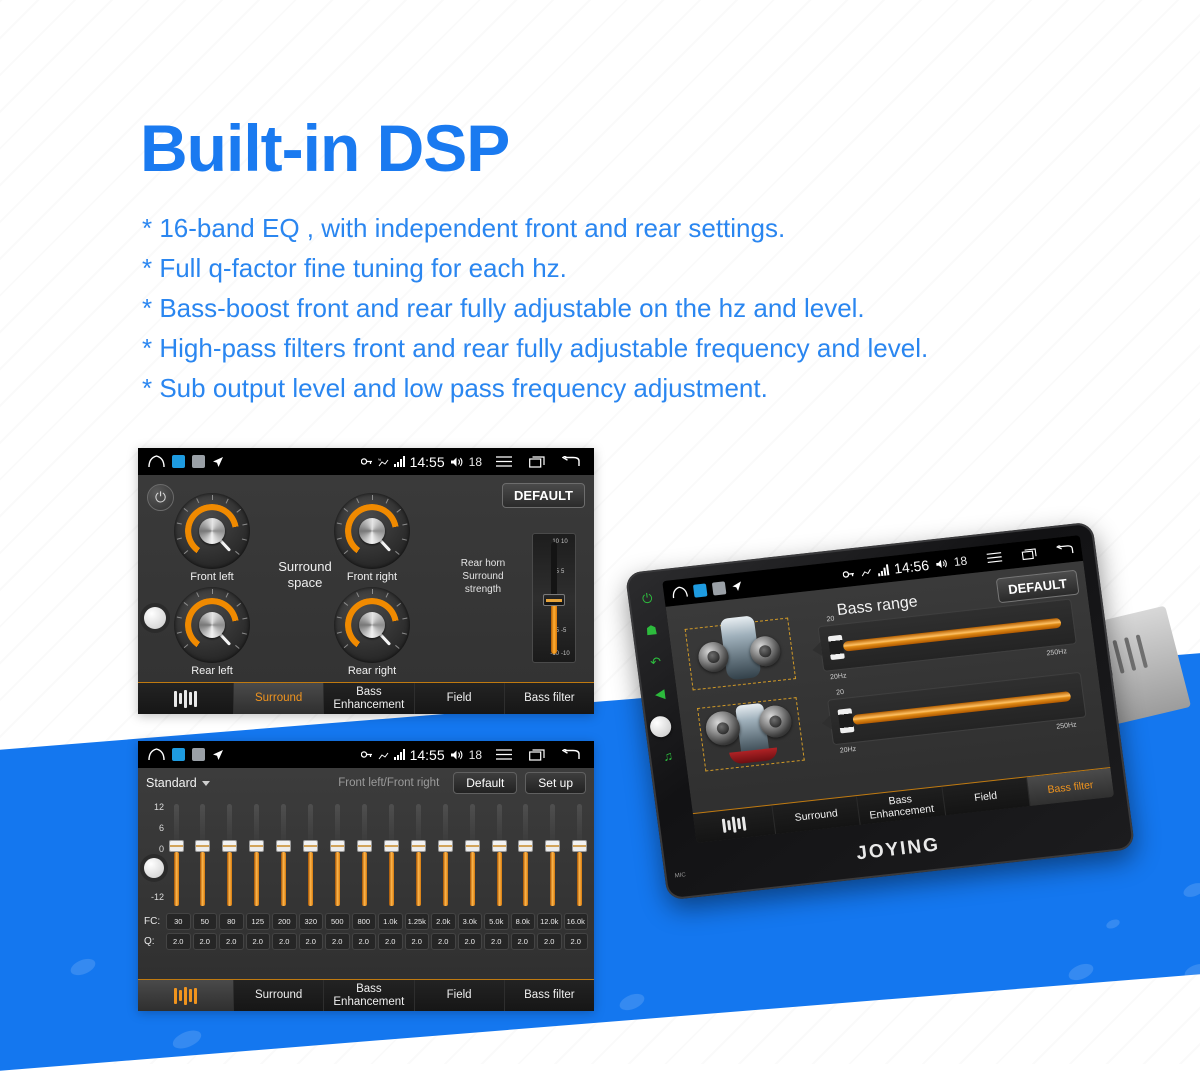 This screenshot has height=1074, width=1200. What do you see at coordinates (231, 921) in the screenshot?
I see `eq-fc-cell: 80` at bounding box center [231, 921].